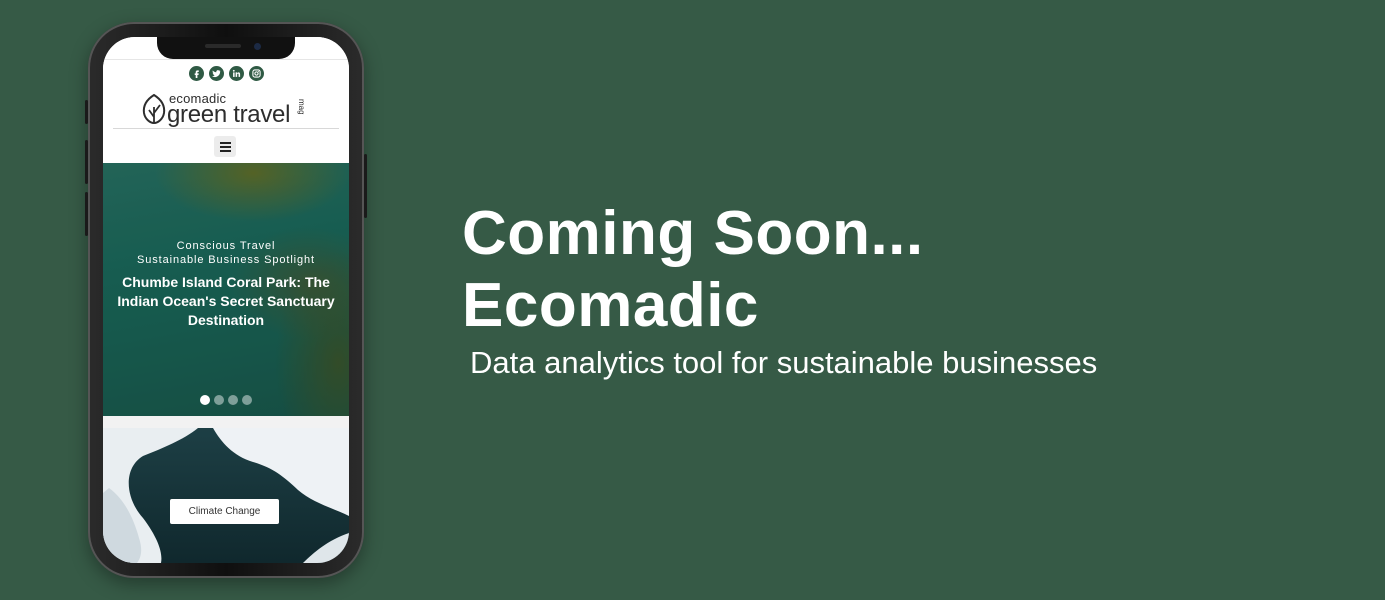  What do you see at coordinates (229, 114) in the screenshot?
I see `logo-title-text: green travel` at bounding box center [229, 114].